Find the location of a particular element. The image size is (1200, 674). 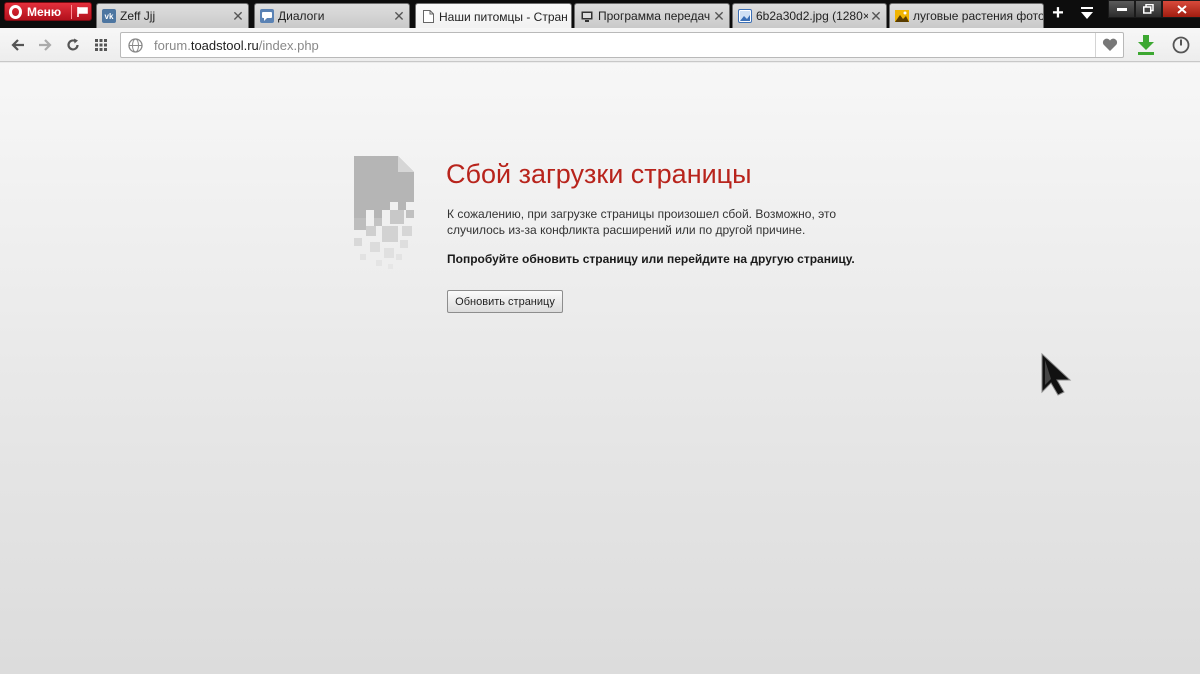

back-arrow-icon is located at coordinates (17, 45).